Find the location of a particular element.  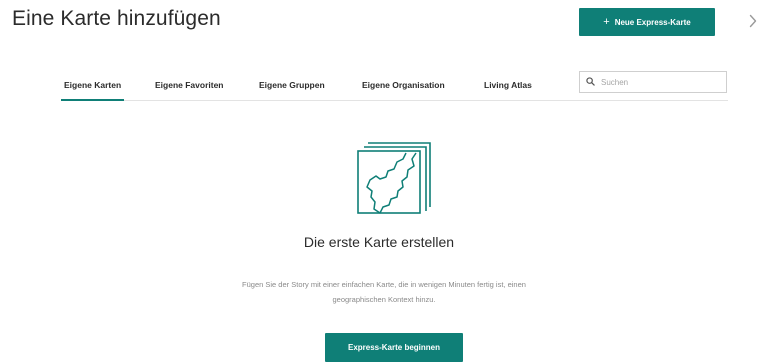

tab-label: Living Atlas is located at coordinates (508, 84).